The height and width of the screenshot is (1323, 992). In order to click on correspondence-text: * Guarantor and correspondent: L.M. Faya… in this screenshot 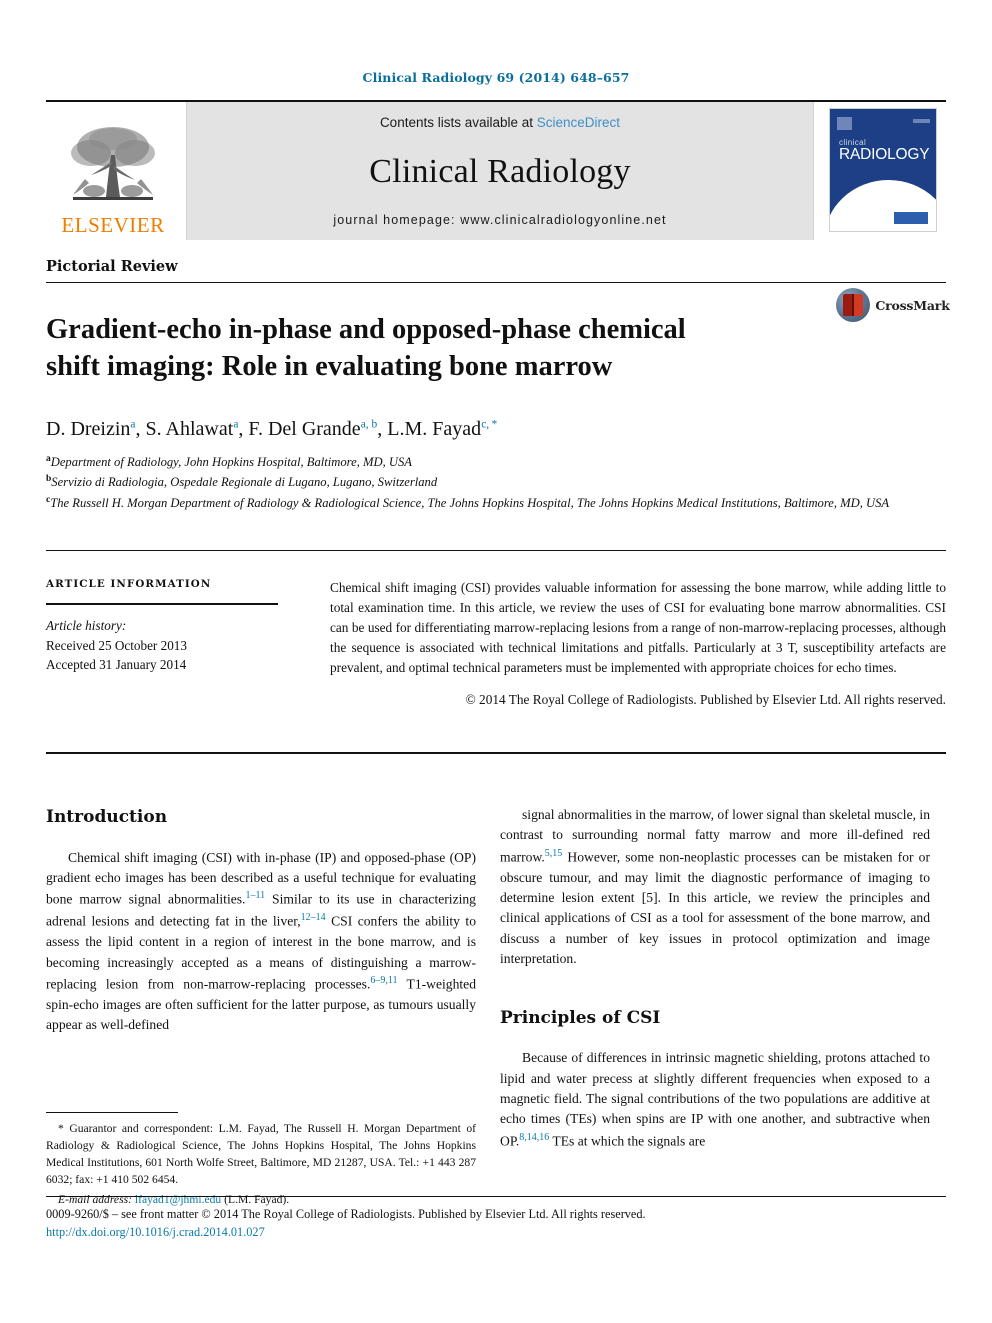, I will do `click(261, 1154)`.